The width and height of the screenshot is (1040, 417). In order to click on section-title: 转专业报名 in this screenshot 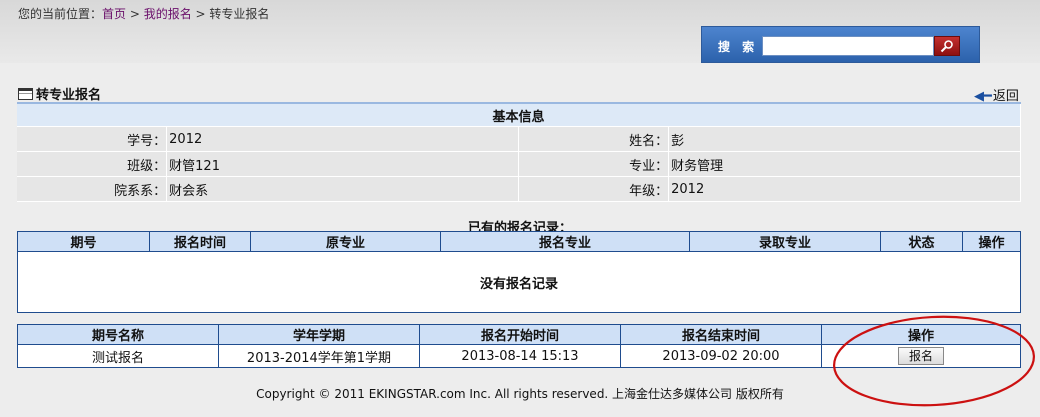, I will do `click(59, 93)`.